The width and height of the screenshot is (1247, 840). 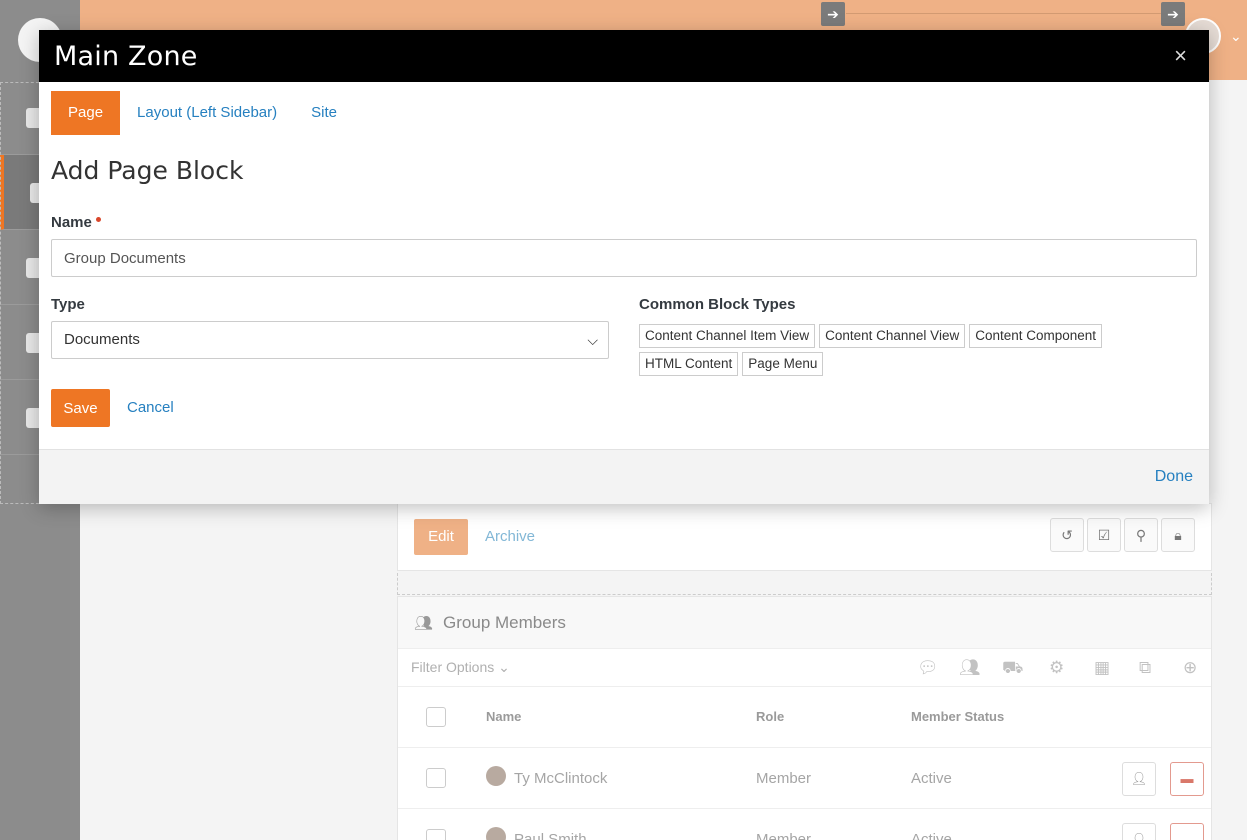 I want to click on table-header-row: Name Role Member Status, so click(x=804, y=717).